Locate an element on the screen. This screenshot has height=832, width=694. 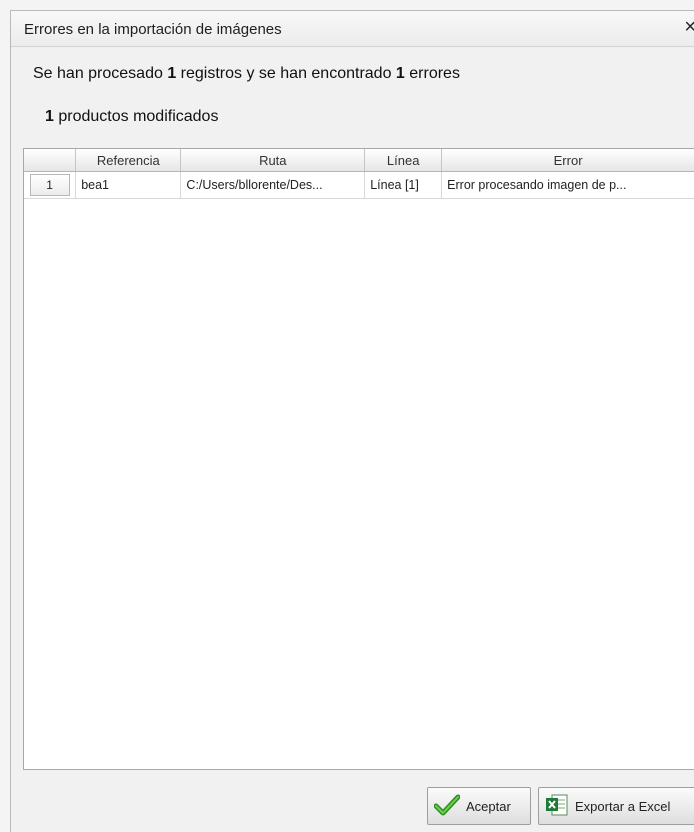
summary-text-part3: errores is located at coordinates (432, 73).